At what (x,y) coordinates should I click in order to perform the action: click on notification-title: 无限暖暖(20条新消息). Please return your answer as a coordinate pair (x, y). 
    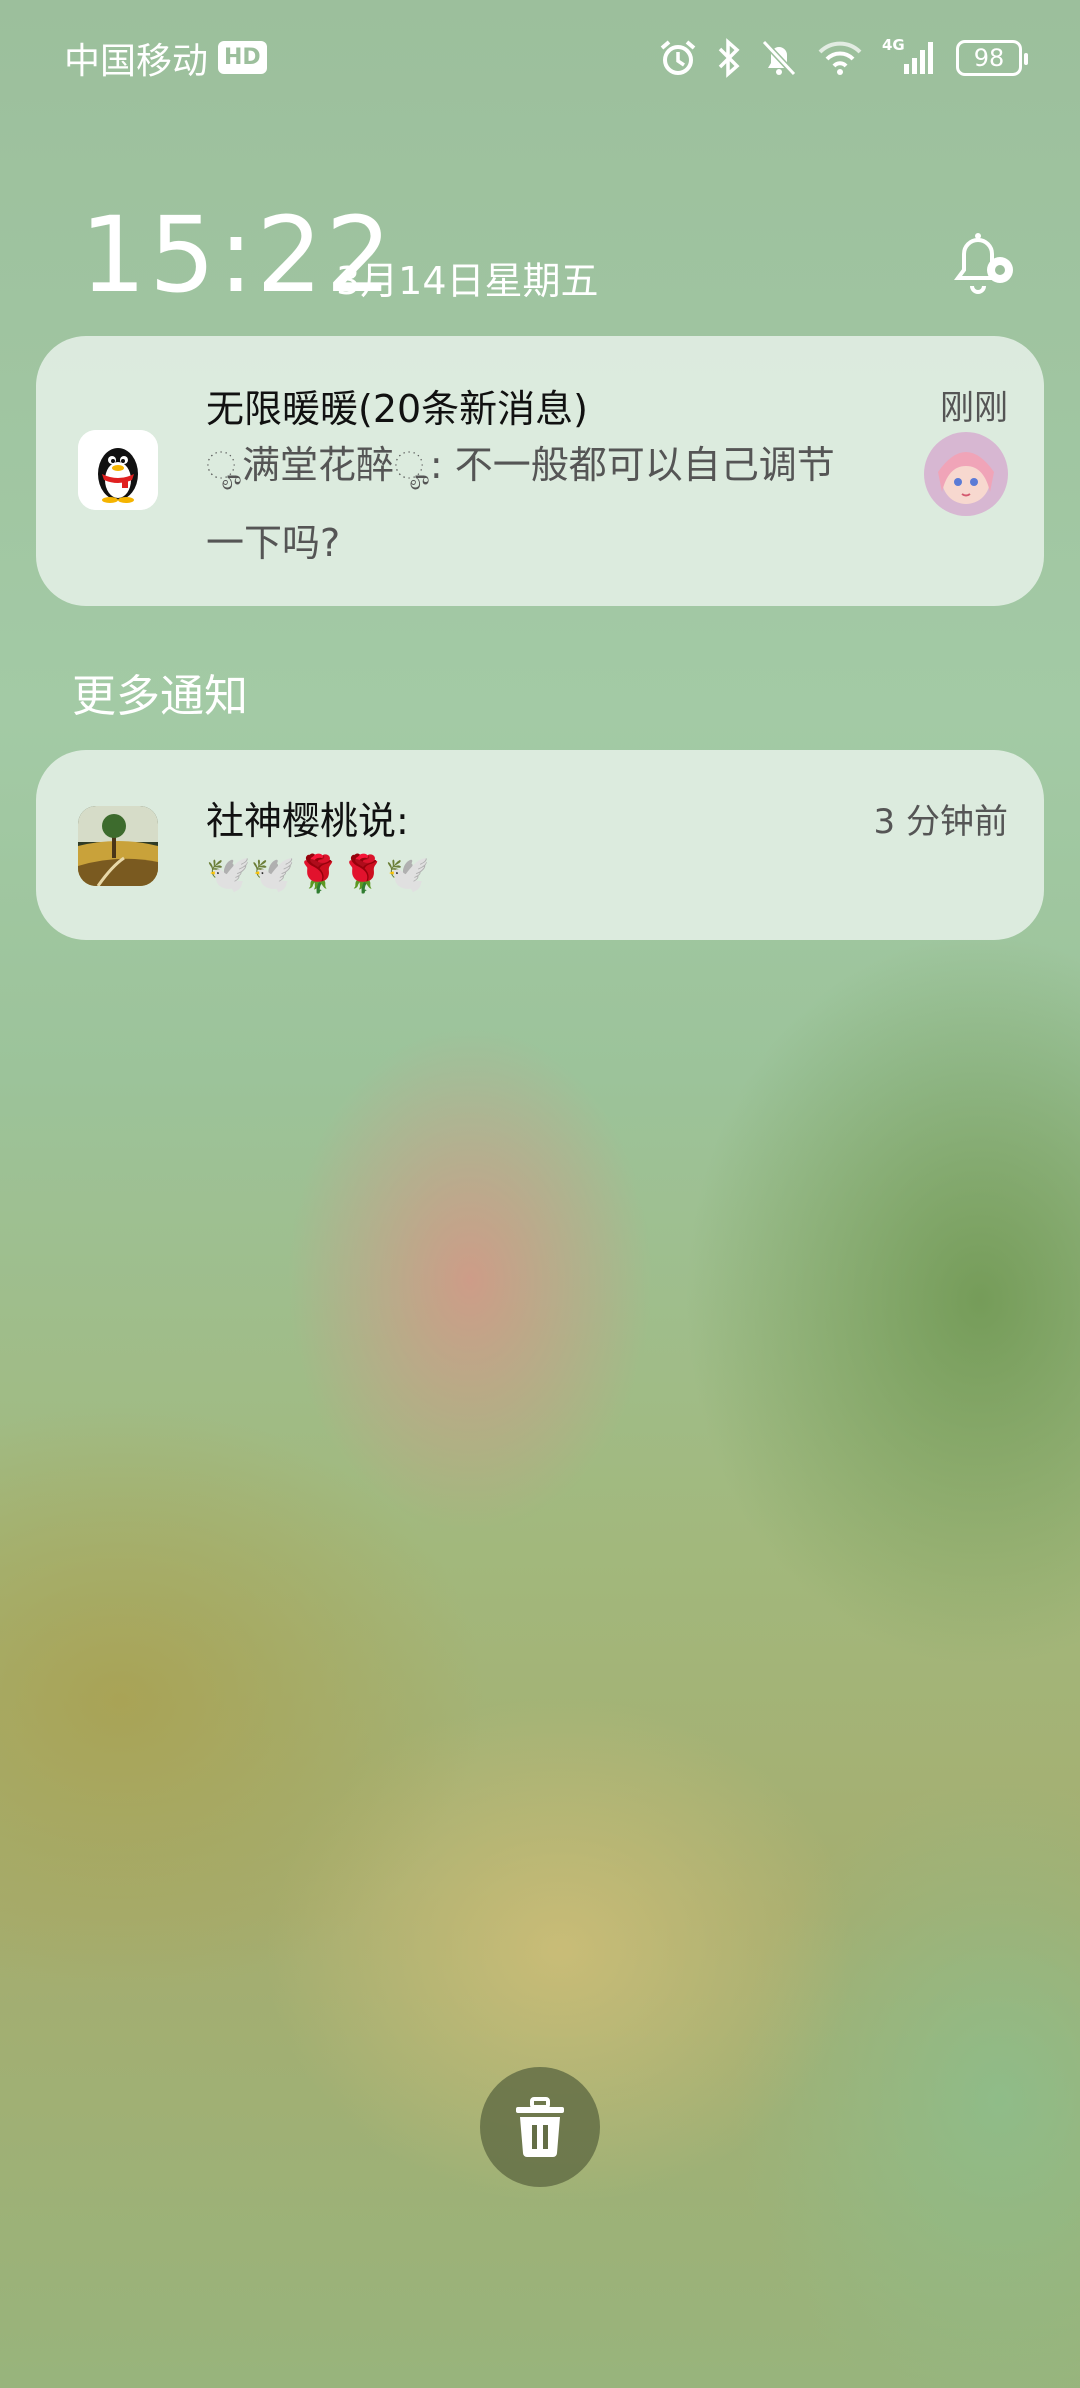
    Looking at the image, I should click on (397, 409).